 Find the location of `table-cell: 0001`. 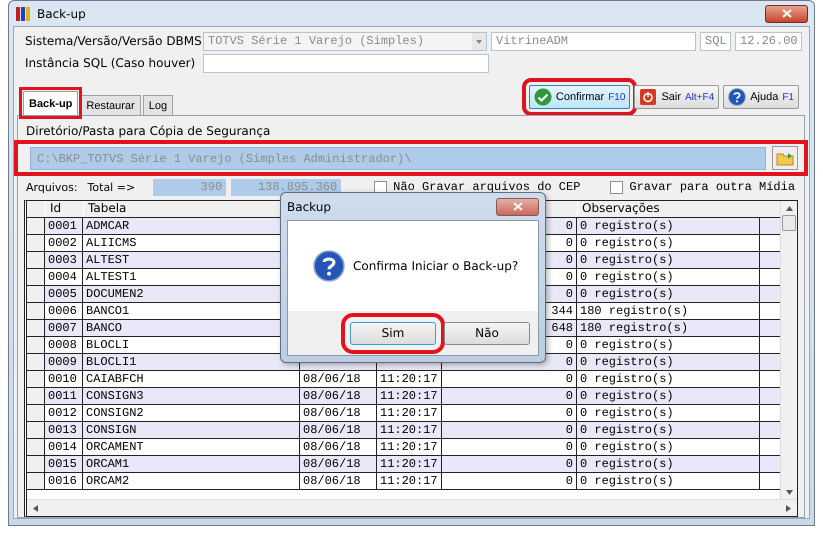

table-cell: 0001 is located at coordinates (64, 226).